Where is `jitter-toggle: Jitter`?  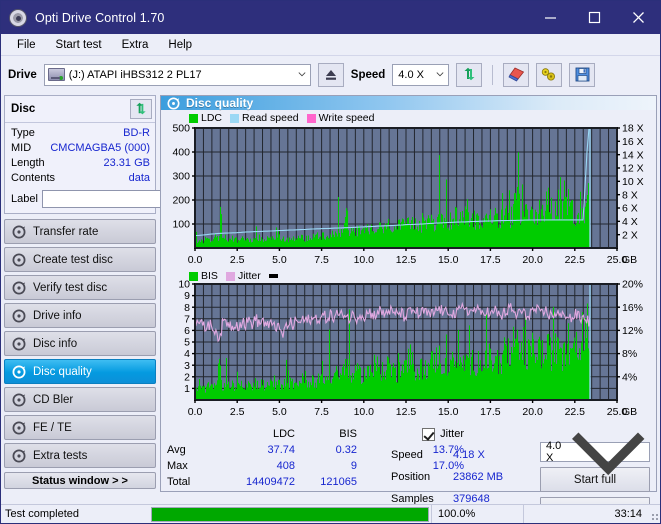
jitter-toggle: Jitter is located at coordinates (414, 434).